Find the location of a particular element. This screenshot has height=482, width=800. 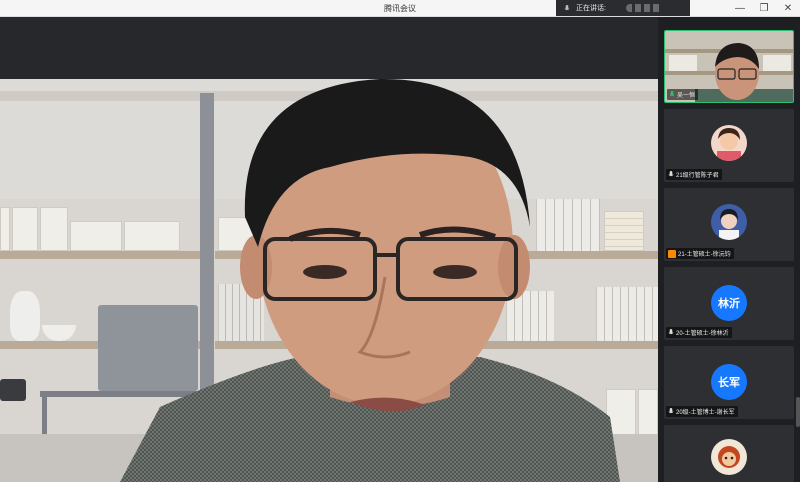

participant-name-tag: 21-土管硕士-徐沅钧 is located at coordinates (700, 253).